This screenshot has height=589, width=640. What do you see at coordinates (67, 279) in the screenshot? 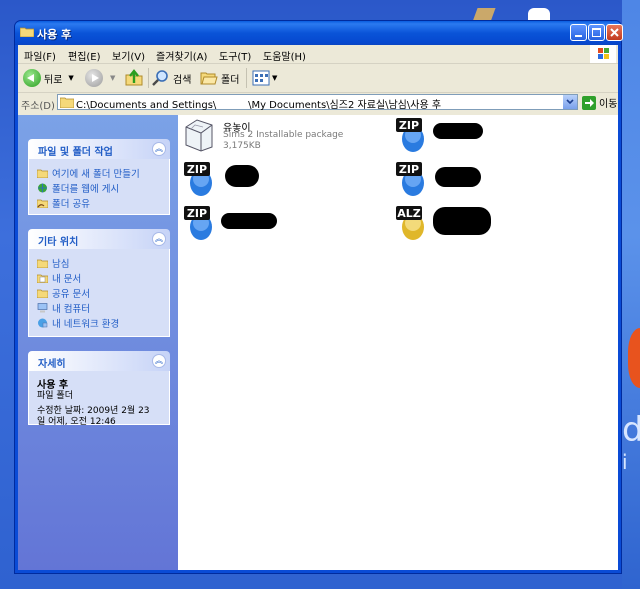
I see `place-label: 내 문서` at bounding box center [67, 279].